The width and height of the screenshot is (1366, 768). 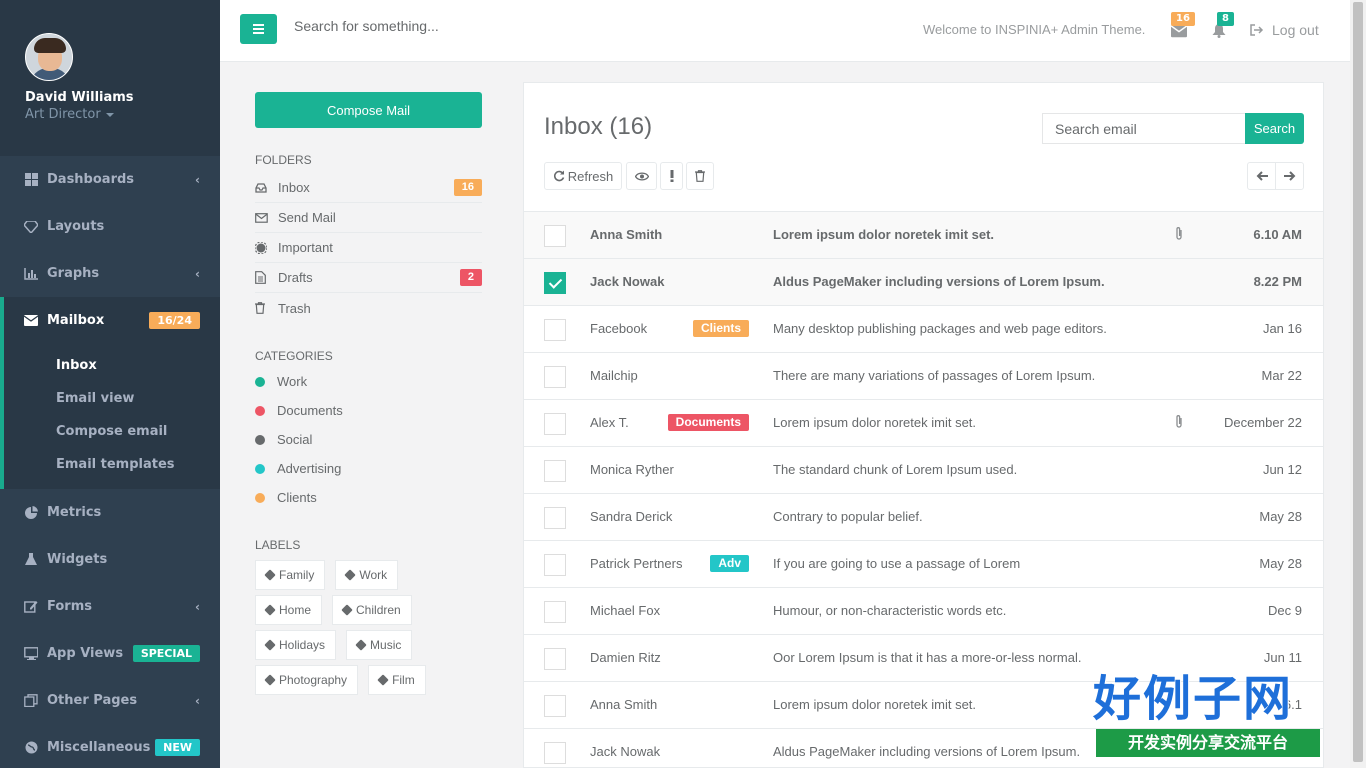 What do you see at coordinates (110, 606) in the screenshot?
I see `sidebar-item-forms: Forms ‹` at bounding box center [110, 606].